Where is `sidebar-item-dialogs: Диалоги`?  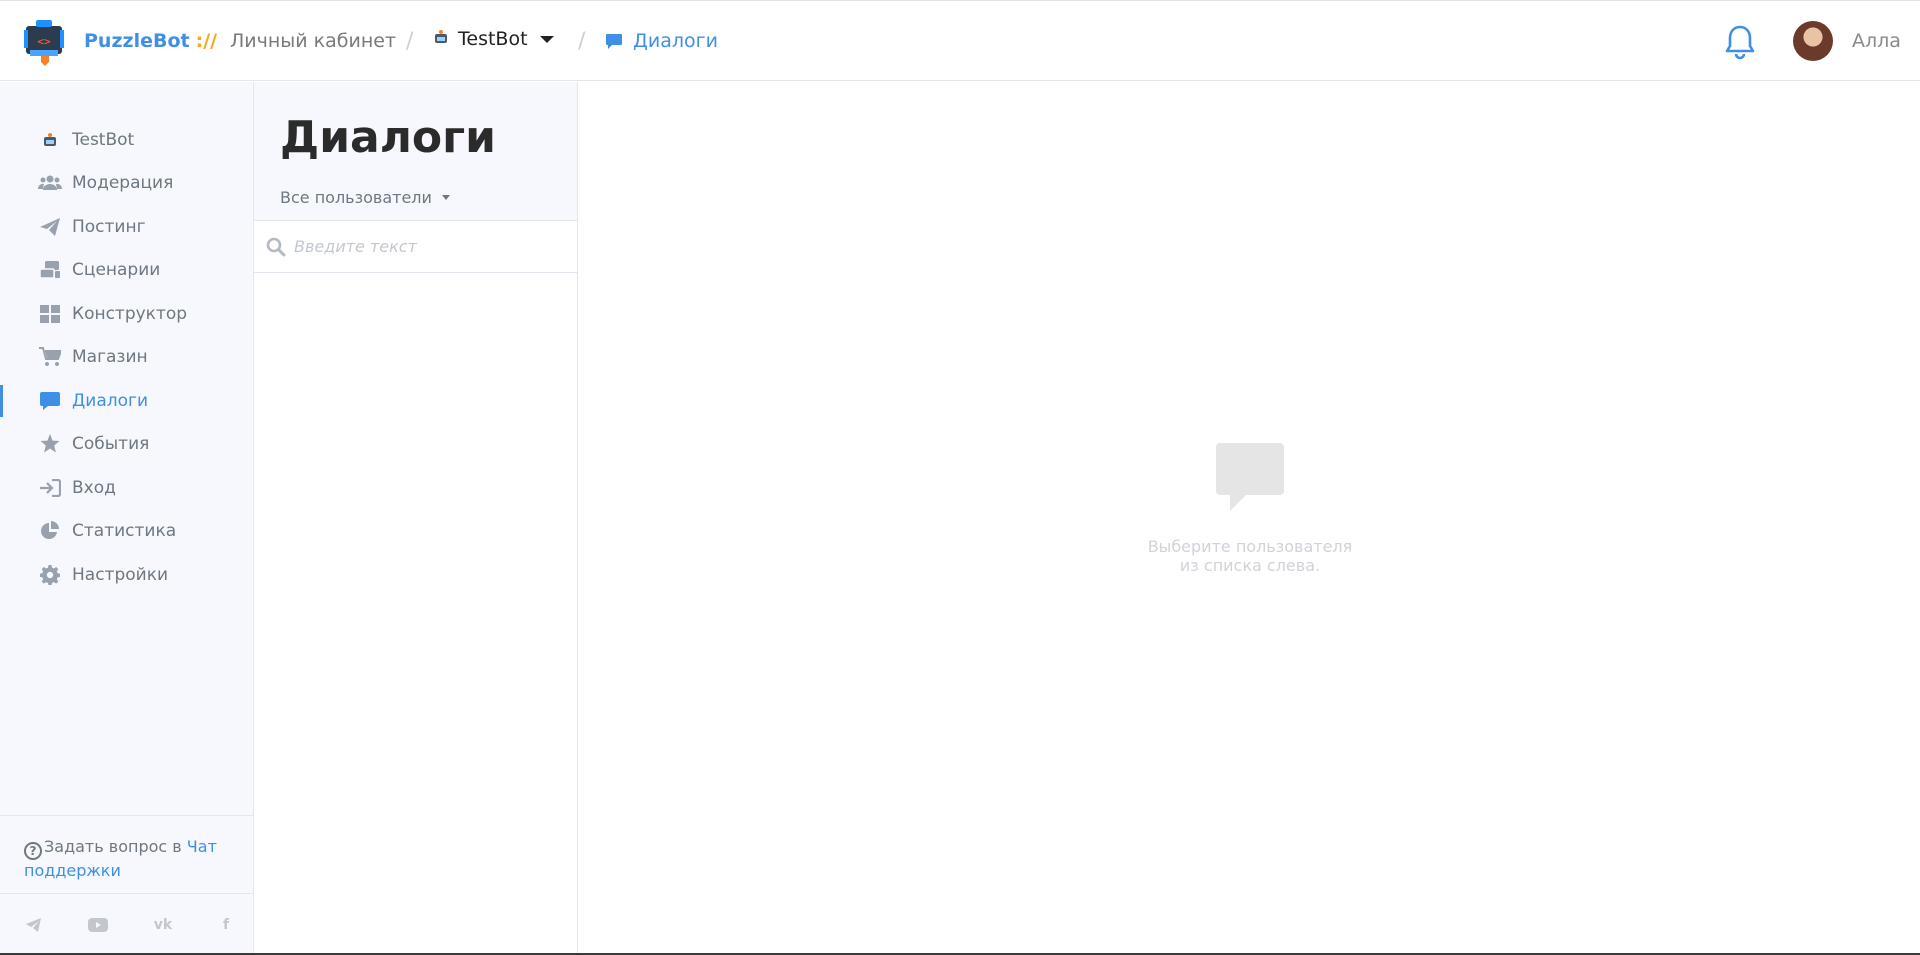
sidebar-item-dialogs: Диалоги is located at coordinates (126, 401).